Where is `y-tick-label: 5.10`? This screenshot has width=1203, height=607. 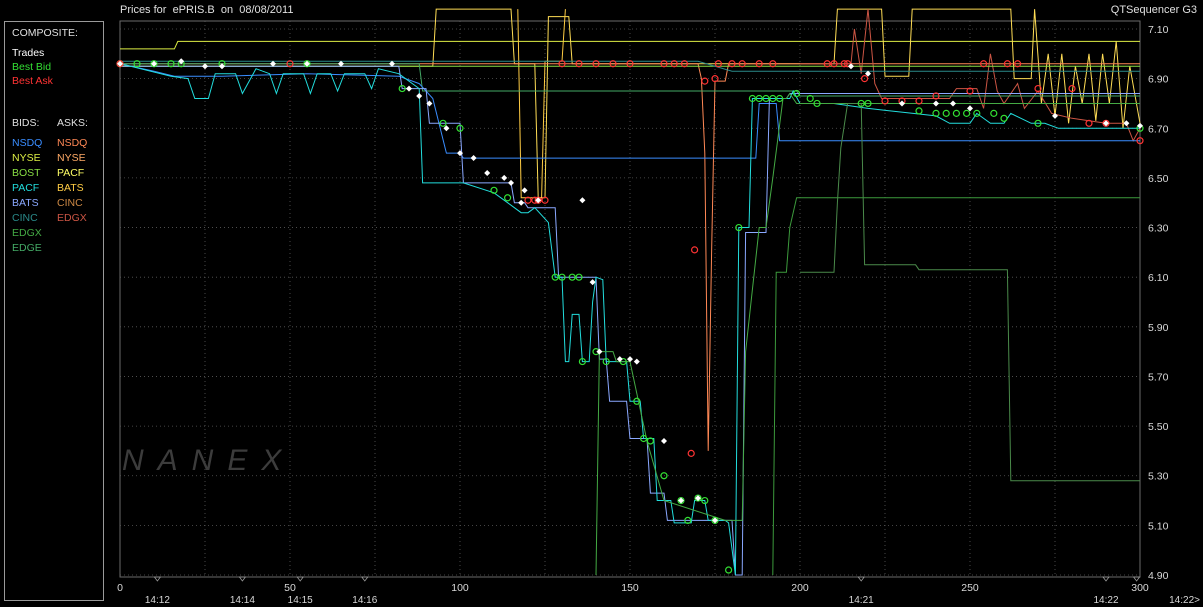 y-tick-label: 5.10 is located at coordinates (1158, 526).